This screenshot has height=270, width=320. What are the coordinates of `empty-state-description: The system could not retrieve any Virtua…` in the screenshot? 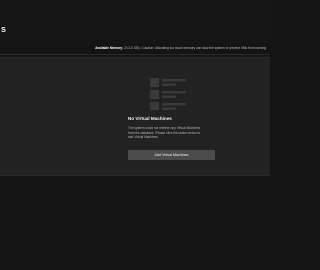 It's located at (172, 133).